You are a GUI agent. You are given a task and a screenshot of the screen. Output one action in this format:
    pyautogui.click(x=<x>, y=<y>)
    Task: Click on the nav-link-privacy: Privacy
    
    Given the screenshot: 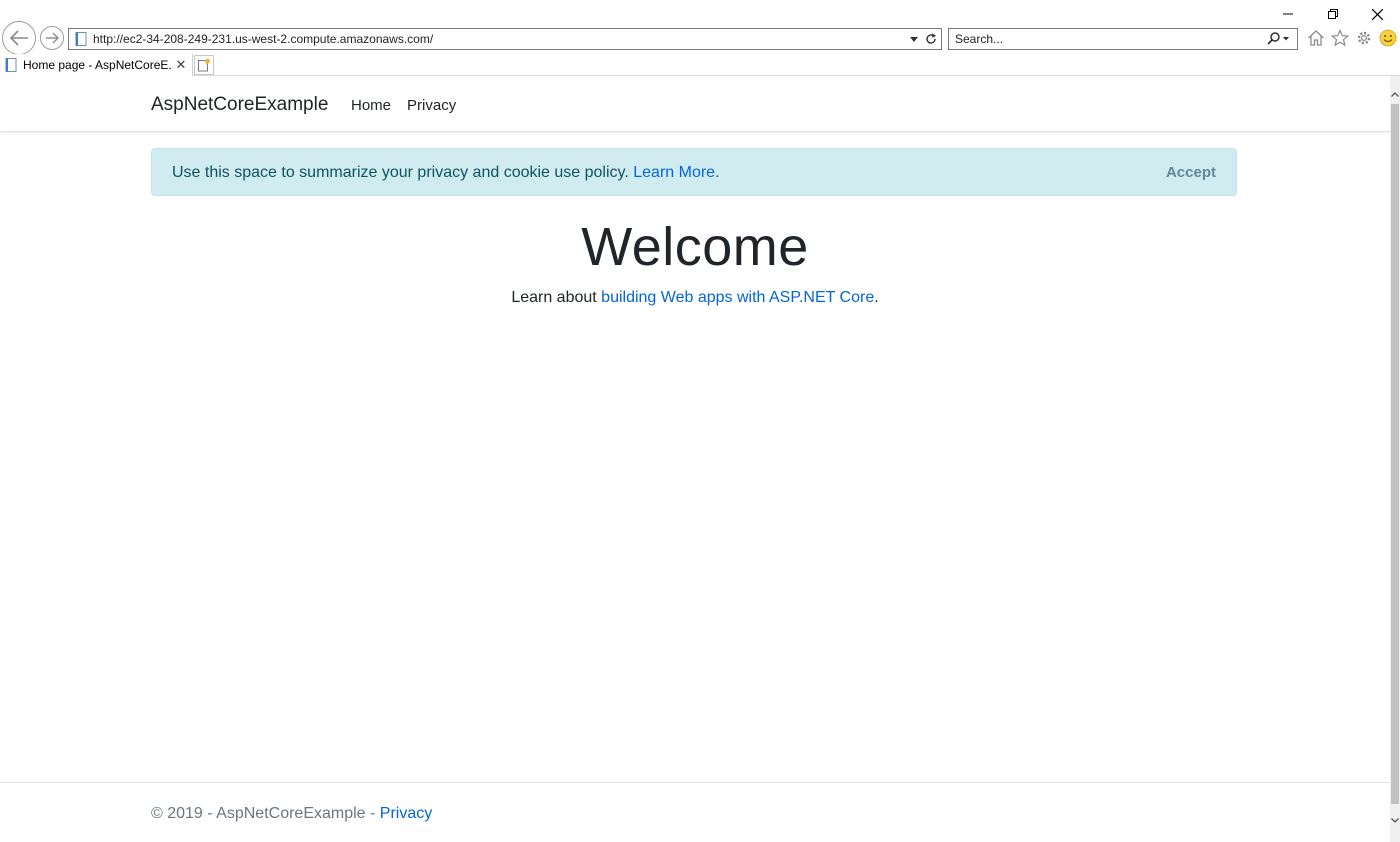 What is the action you would take?
    pyautogui.click(x=431, y=105)
    